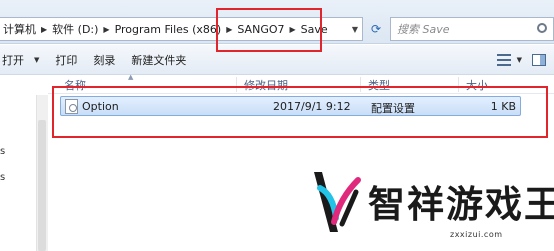  I want to click on breadcrumb-computer: 计算机, so click(19, 29).